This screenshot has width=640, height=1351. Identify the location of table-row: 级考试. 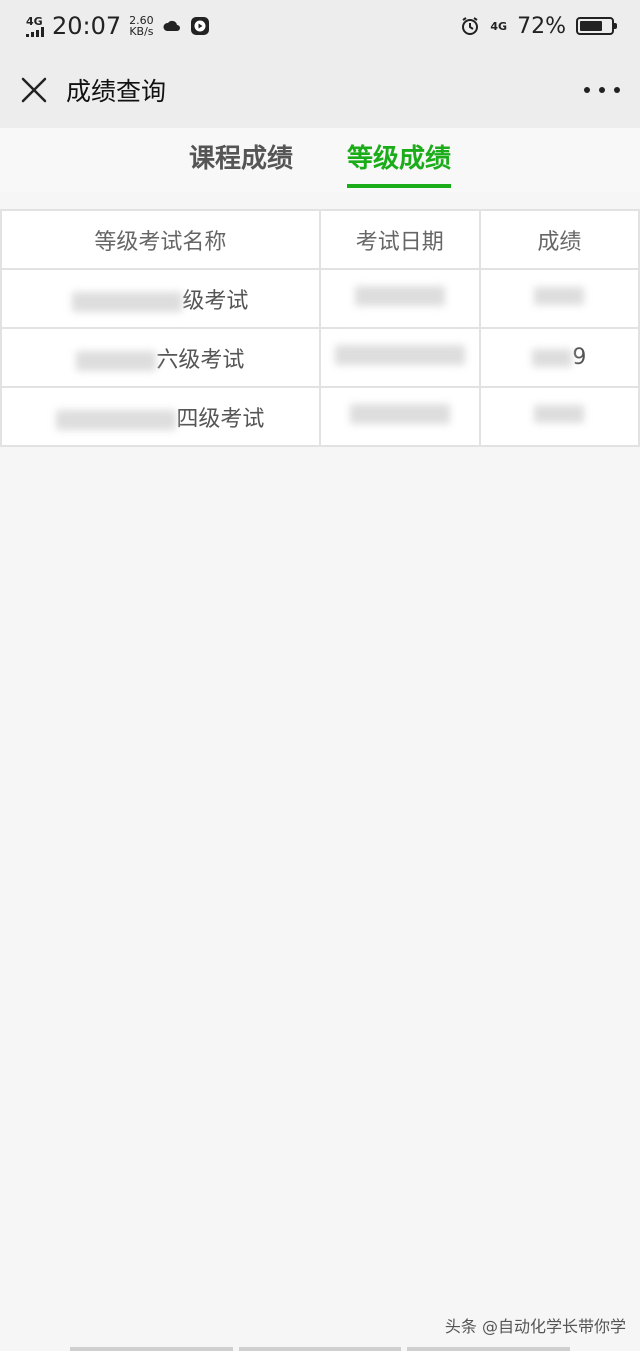
(320, 298).